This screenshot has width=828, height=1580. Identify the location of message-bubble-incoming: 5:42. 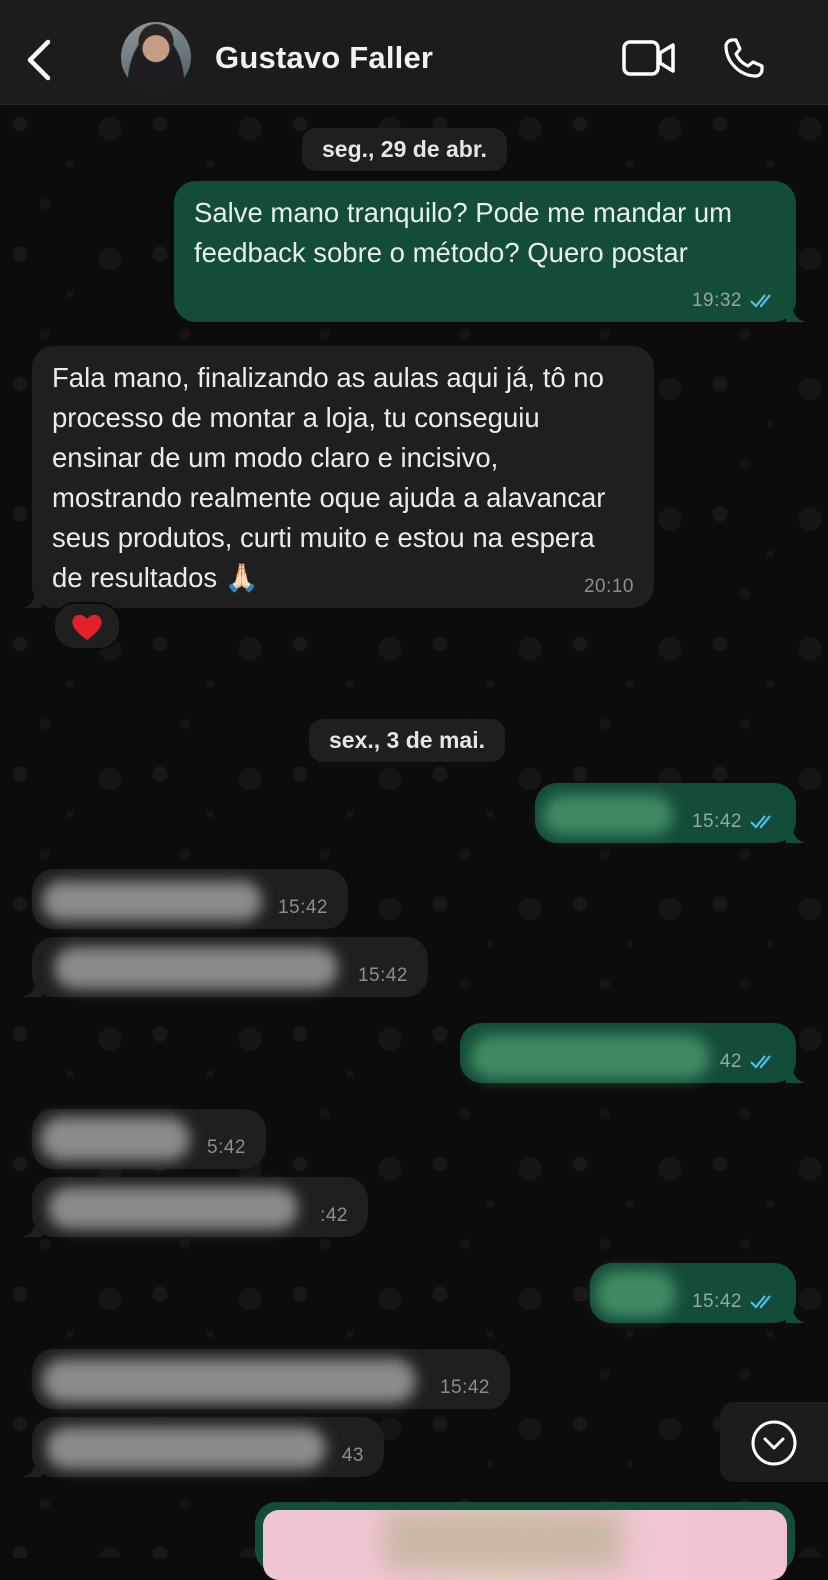
(149, 1139).